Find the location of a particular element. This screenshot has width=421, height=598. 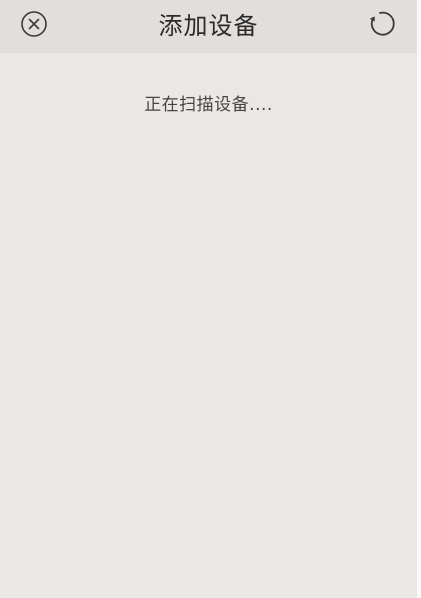

page-title: 添加设备 is located at coordinates (208, 26).